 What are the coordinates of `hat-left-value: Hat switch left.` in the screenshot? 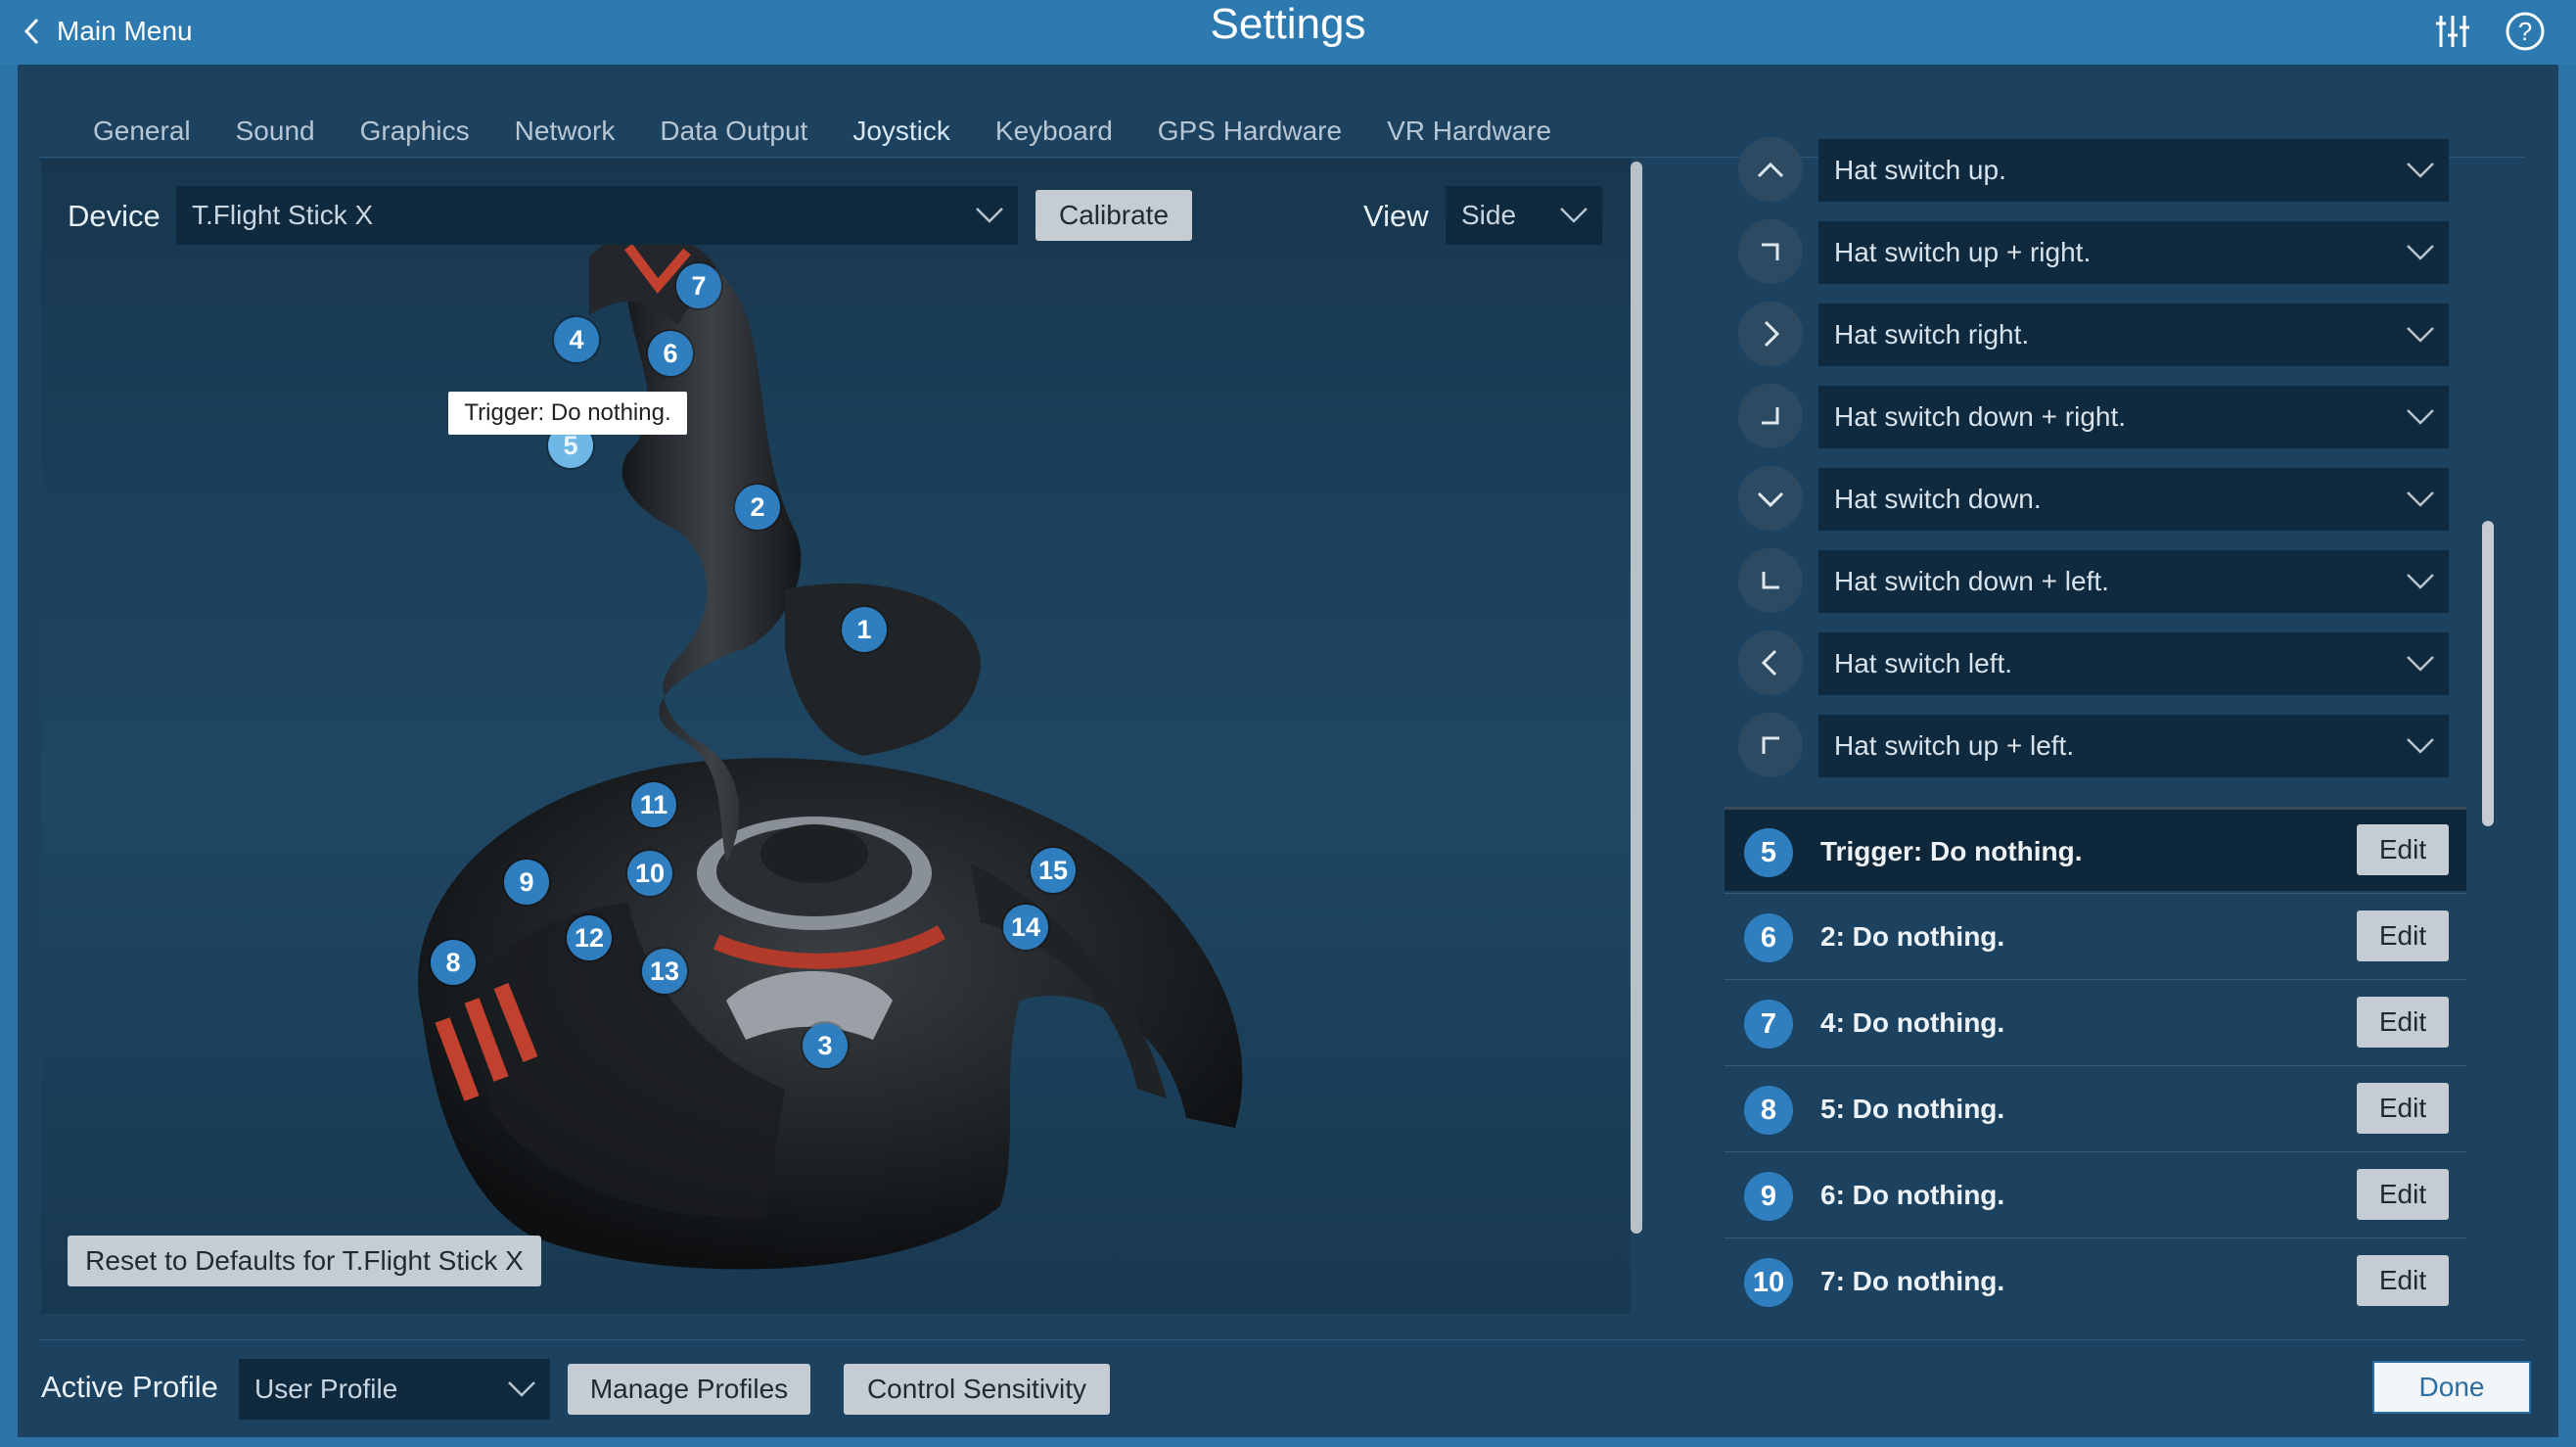 It's located at (1923, 663).